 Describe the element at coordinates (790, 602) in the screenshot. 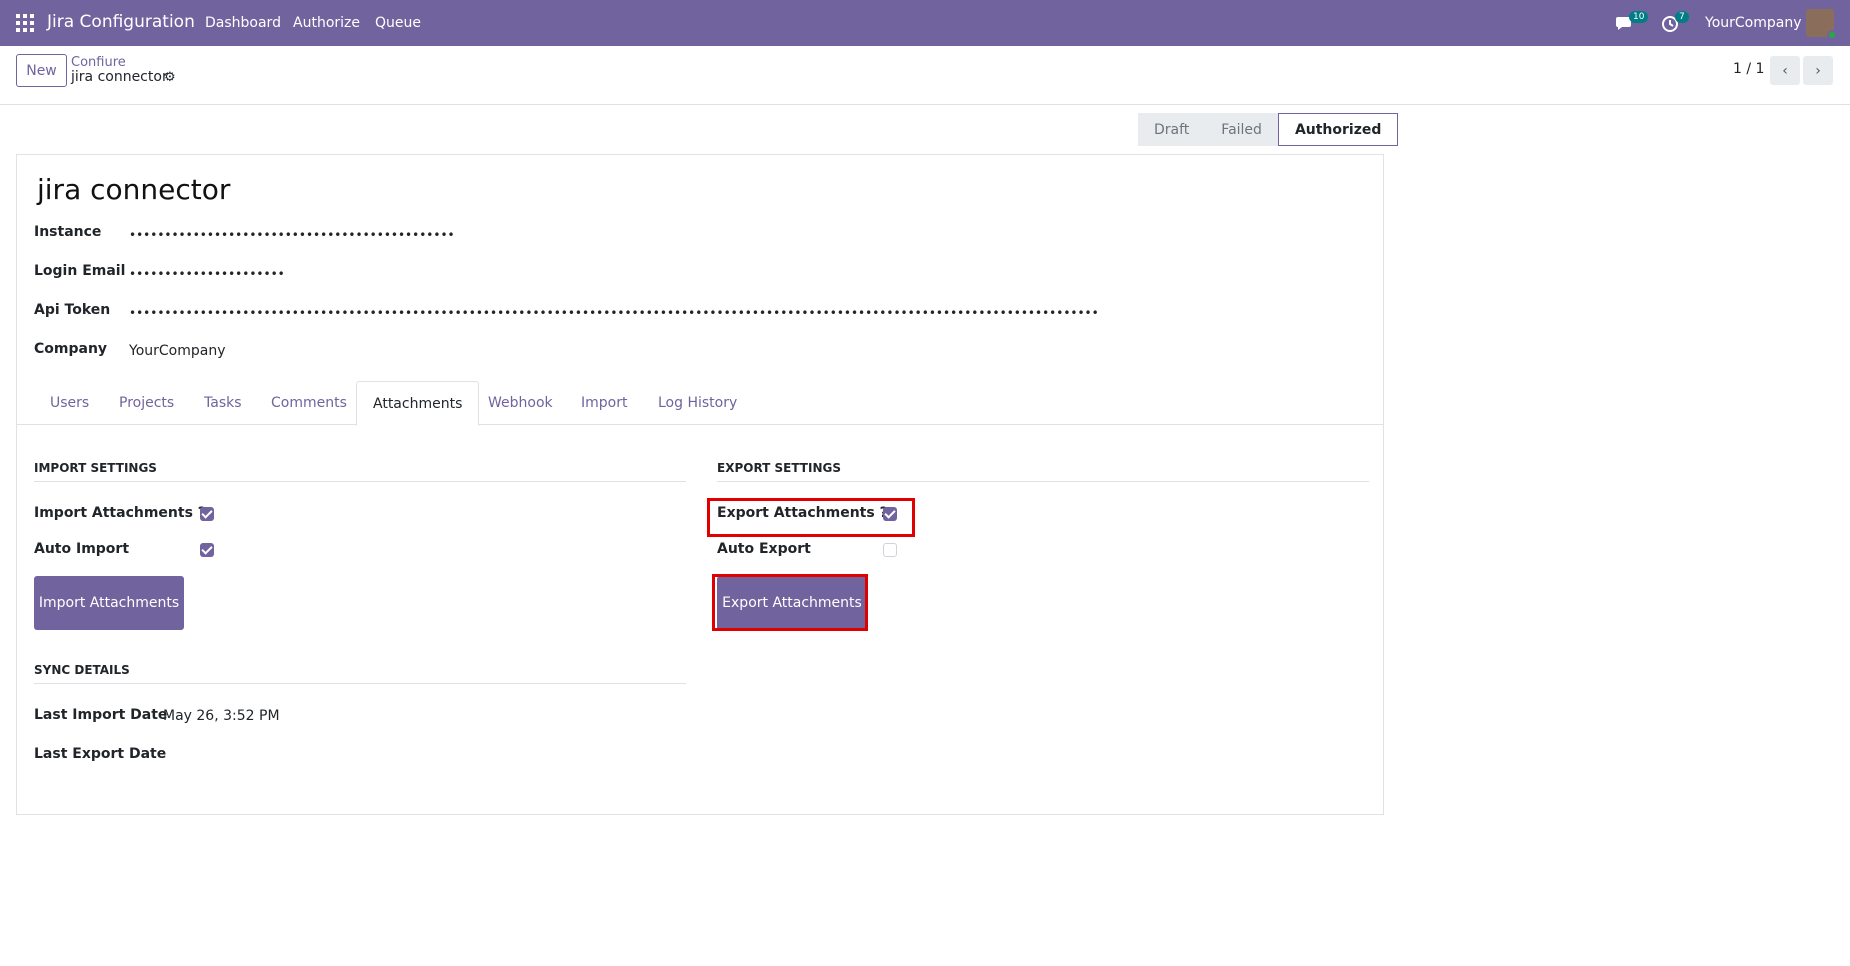

I see `export-button-highlight` at that location.